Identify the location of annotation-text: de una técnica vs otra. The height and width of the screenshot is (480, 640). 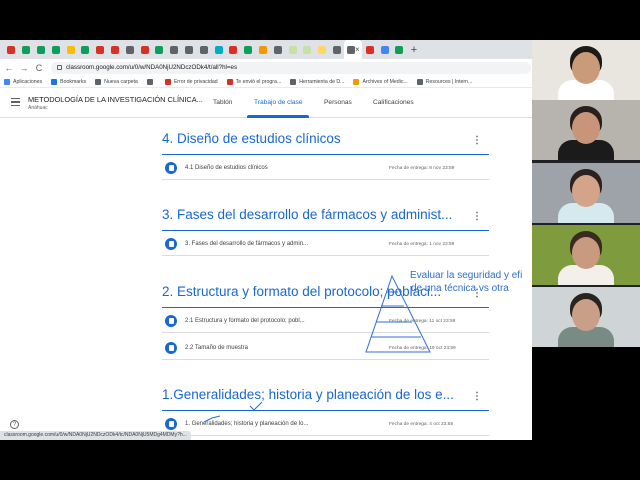
(460, 288).